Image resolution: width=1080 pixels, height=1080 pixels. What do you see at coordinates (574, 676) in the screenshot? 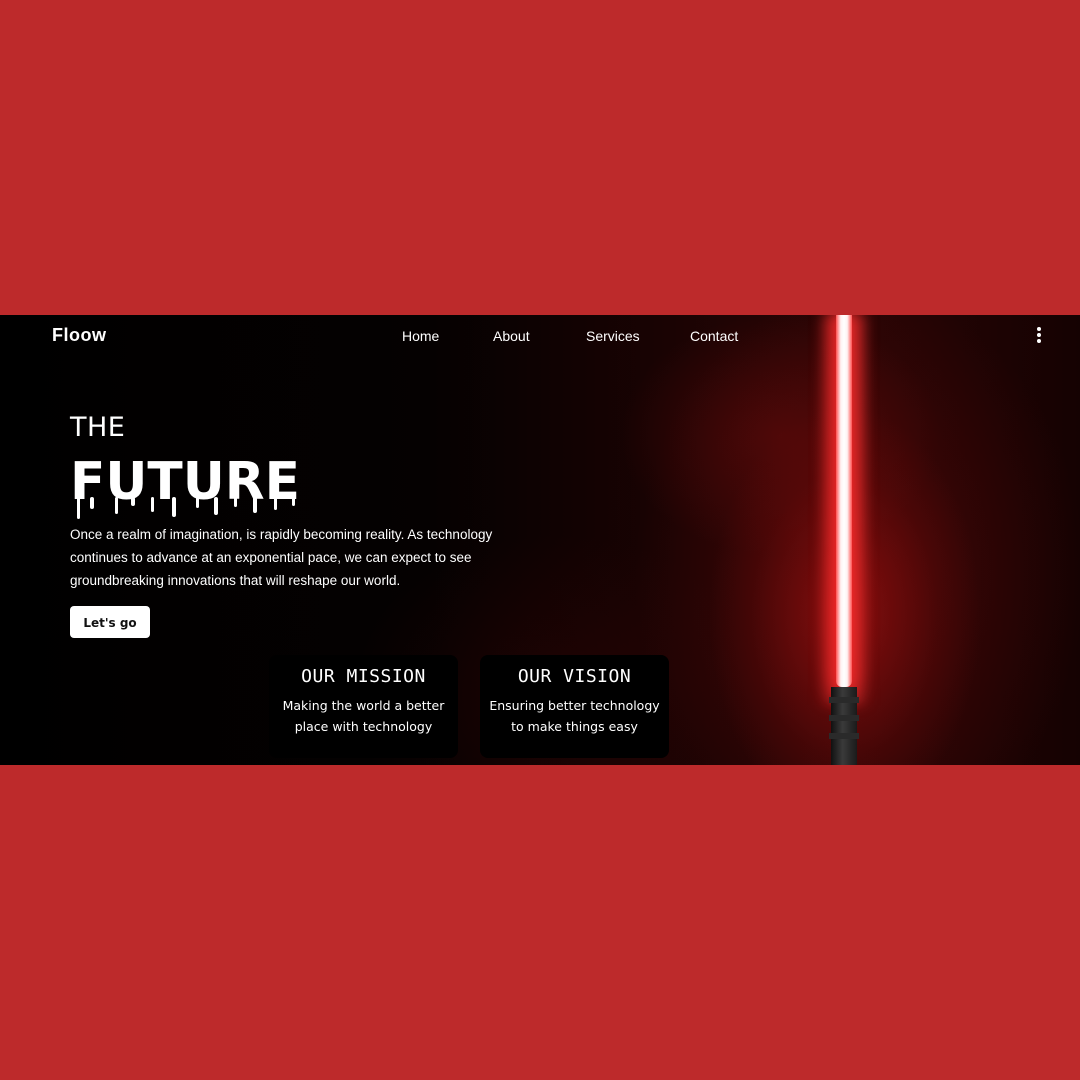
I see `vision-card-title: OUR VISION` at bounding box center [574, 676].